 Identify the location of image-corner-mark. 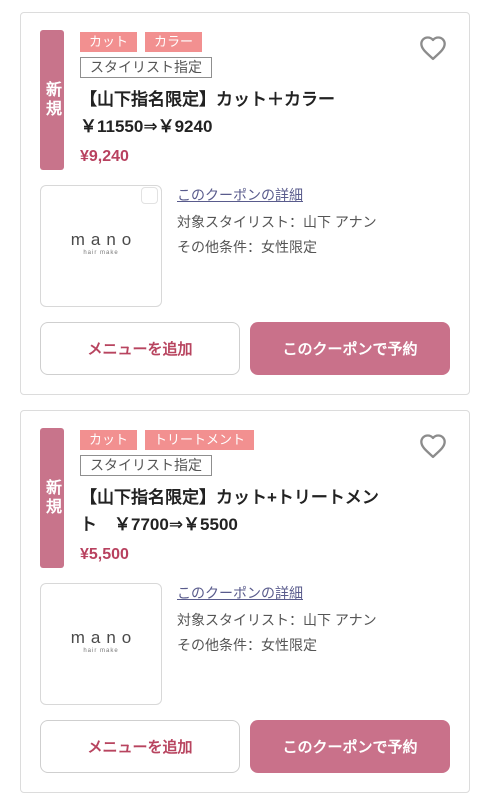
(149, 195).